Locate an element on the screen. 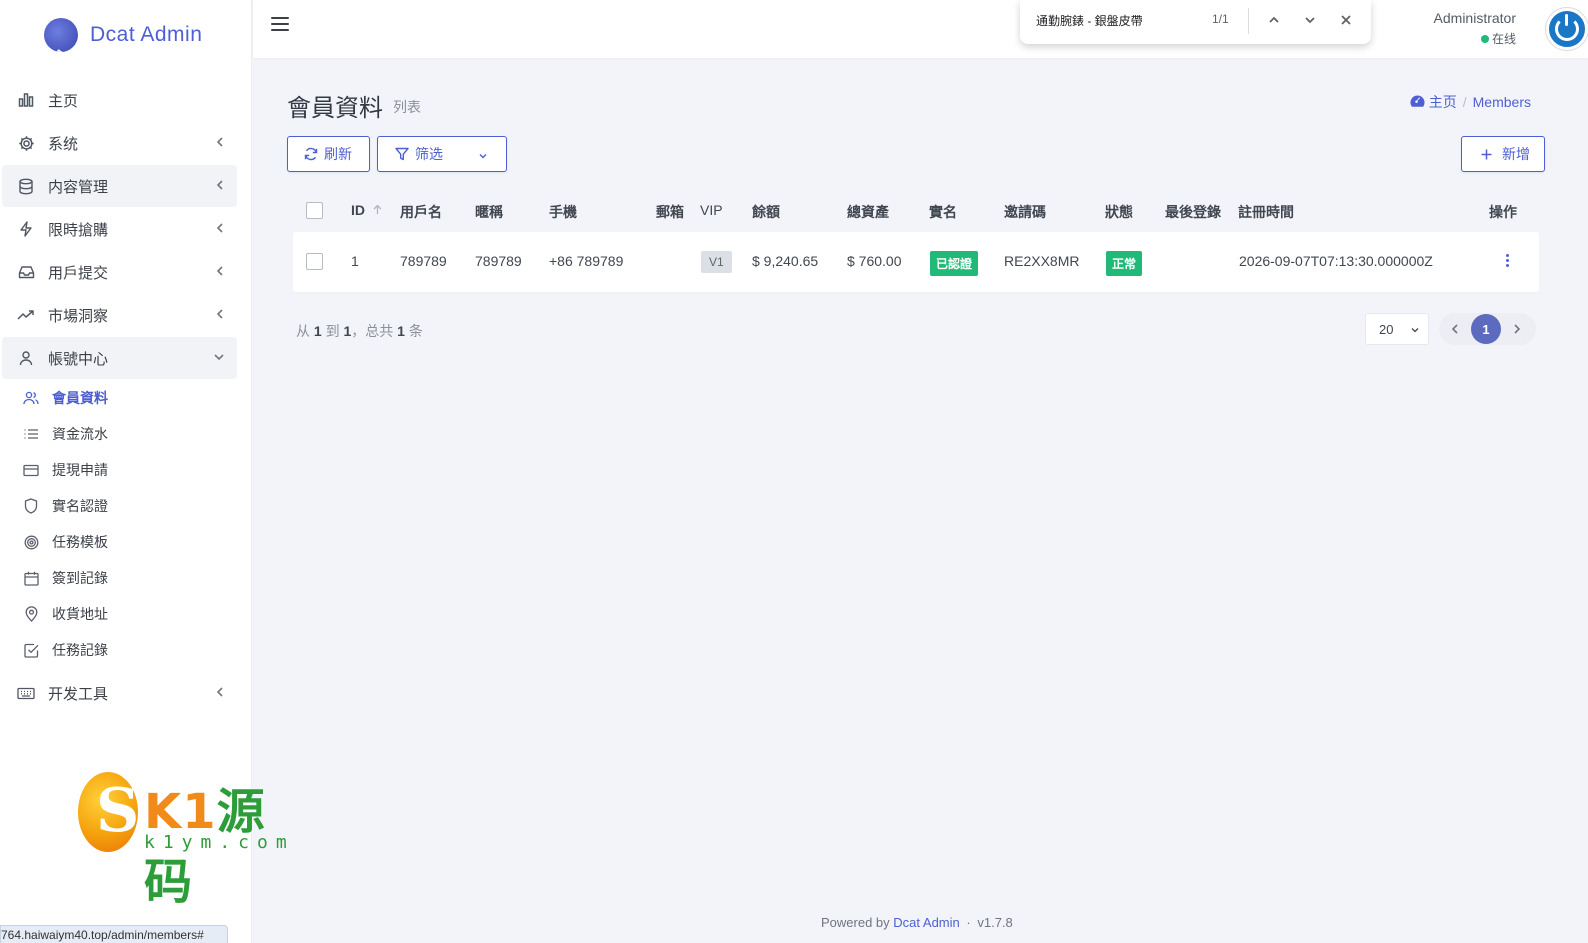  sidebar-subitem-members: 會員資料 is located at coordinates (125, 398).